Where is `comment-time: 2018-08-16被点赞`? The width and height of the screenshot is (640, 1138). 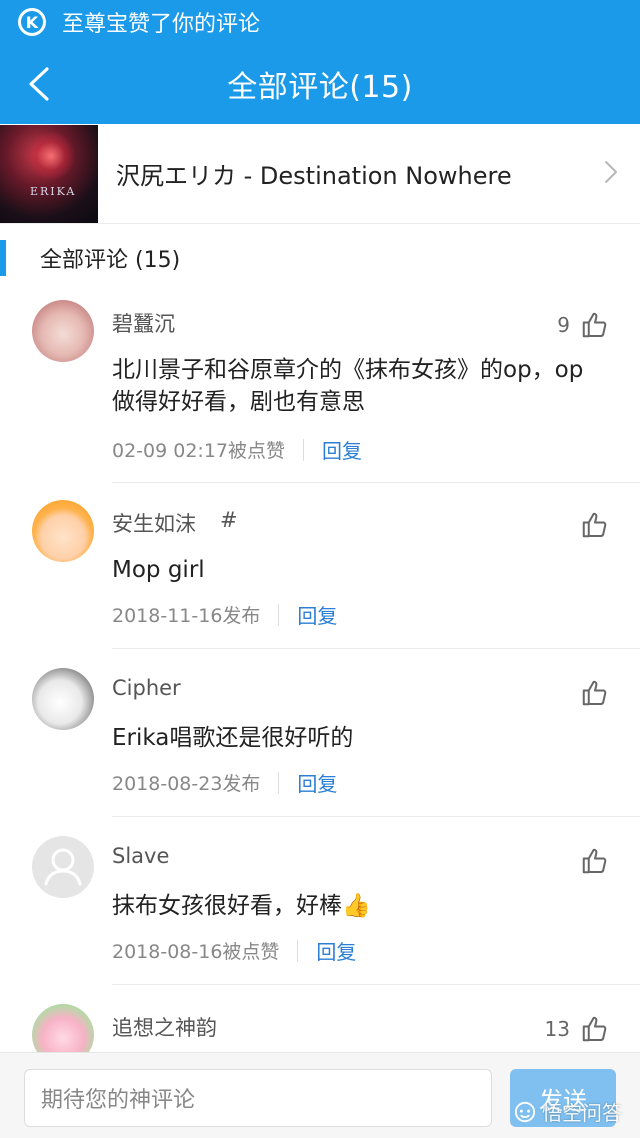 comment-time: 2018-08-16被点赞 is located at coordinates (196, 952).